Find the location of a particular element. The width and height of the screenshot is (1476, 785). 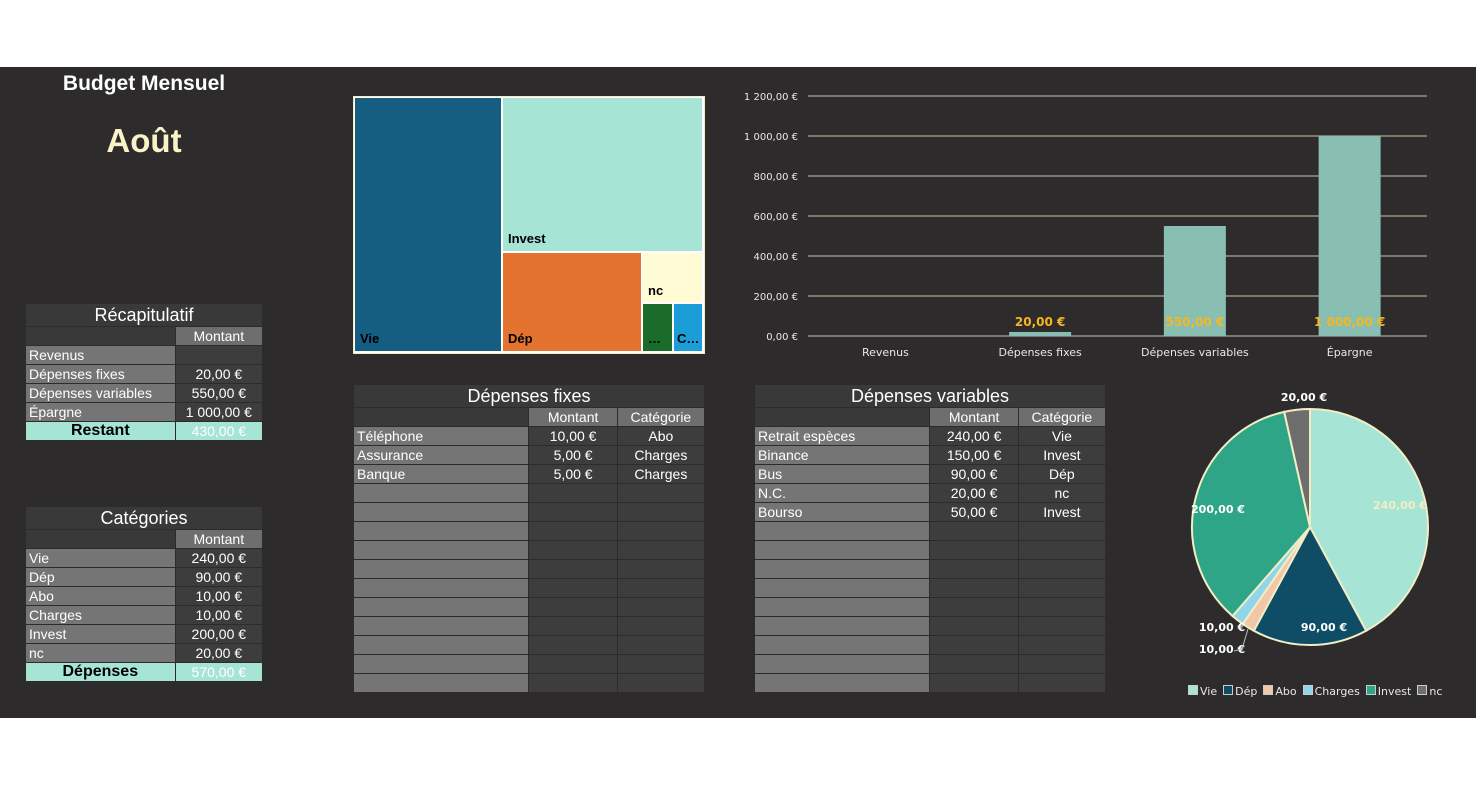

total-row: Dépenses 570,00 € is located at coordinates (144, 672).